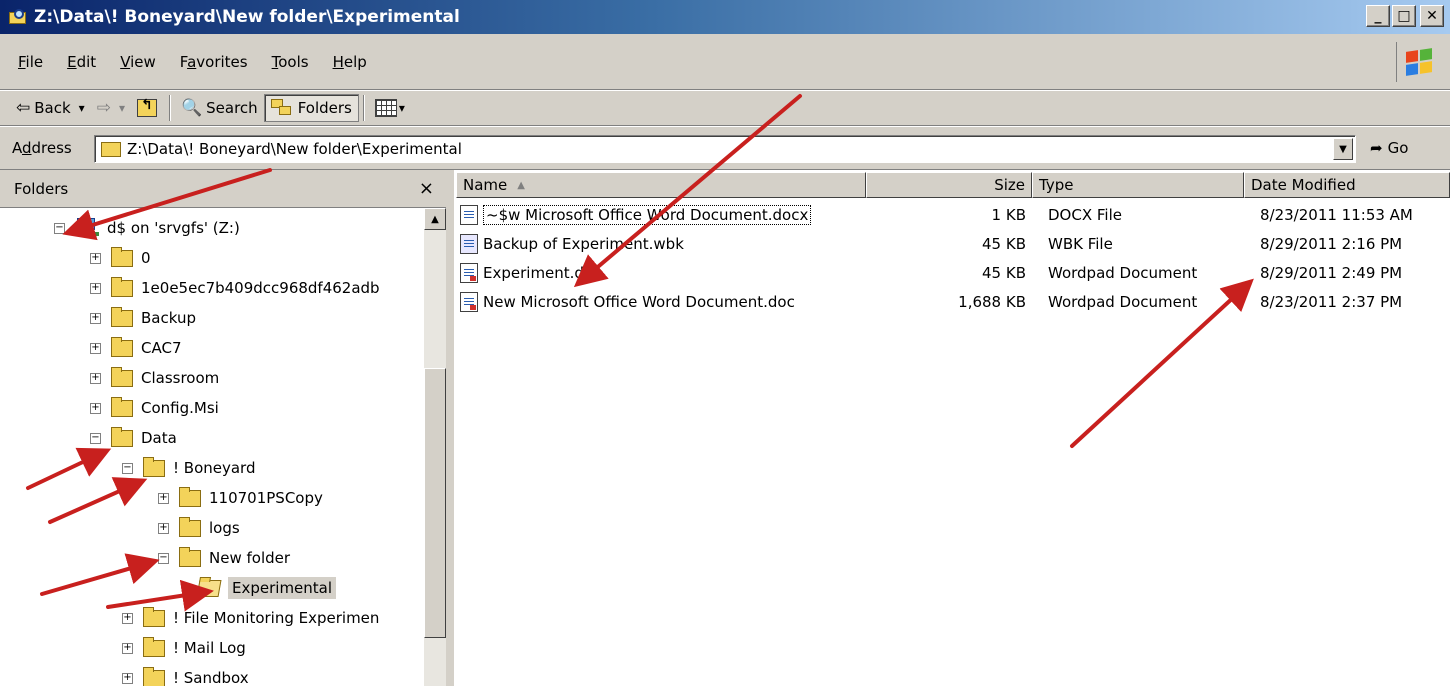 This screenshot has width=1450, height=686. I want to click on close-button: ✕, so click(1432, 16).